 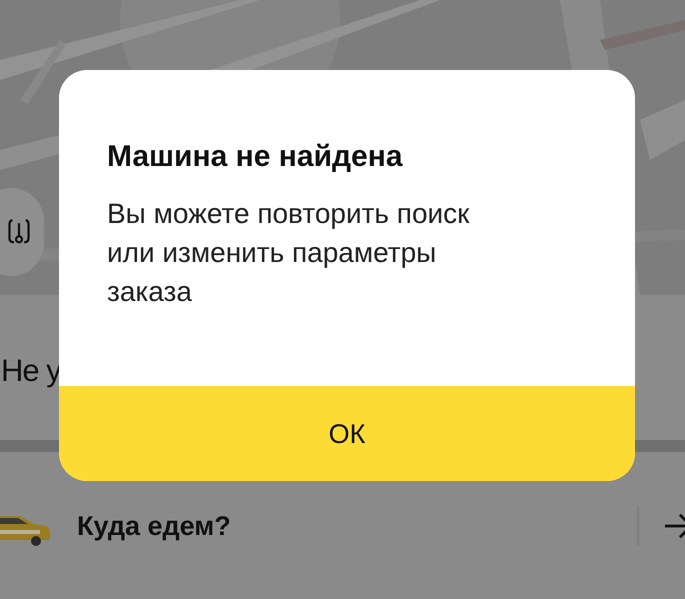 What do you see at coordinates (357, 526) in the screenshot?
I see `destination-field: Куда едем?` at bounding box center [357, 526].